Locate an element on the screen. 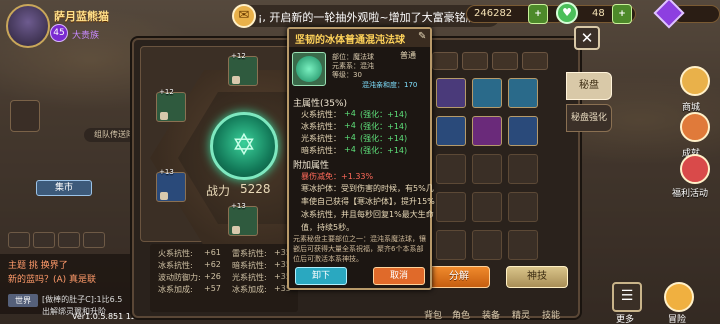 The image size is (720, 324). stat-value: +62 is located at coordinates (212, 264).